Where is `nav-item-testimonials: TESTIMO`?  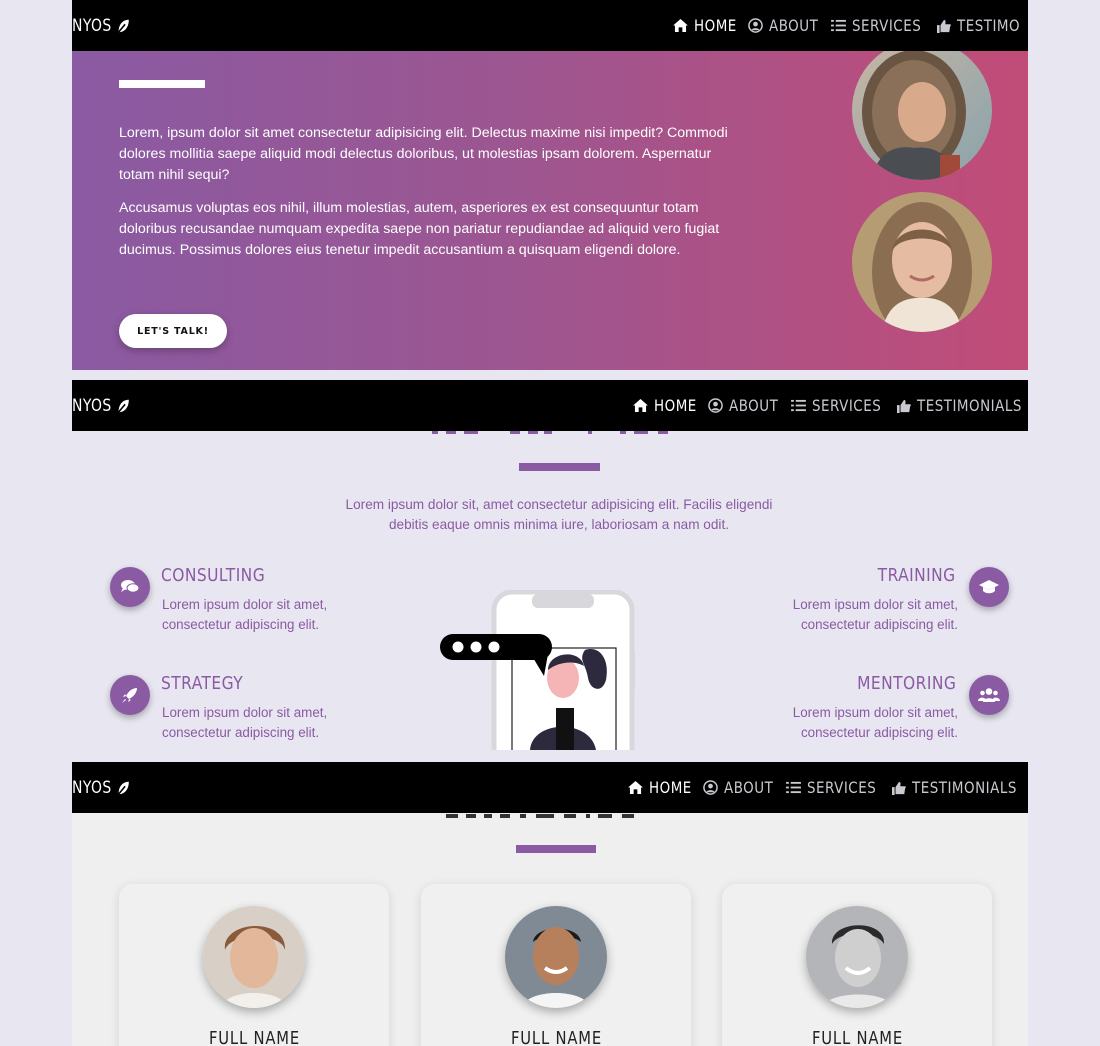 nav-item-testimonials: TESTIMO is located at coordinates (979, 25).